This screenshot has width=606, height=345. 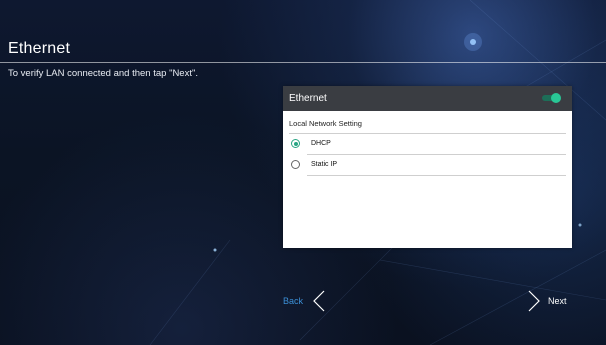 What do you see at coordinates (556, 98) in the screenshot?
I see `toggle-knob` at bounding box center [556, 98].